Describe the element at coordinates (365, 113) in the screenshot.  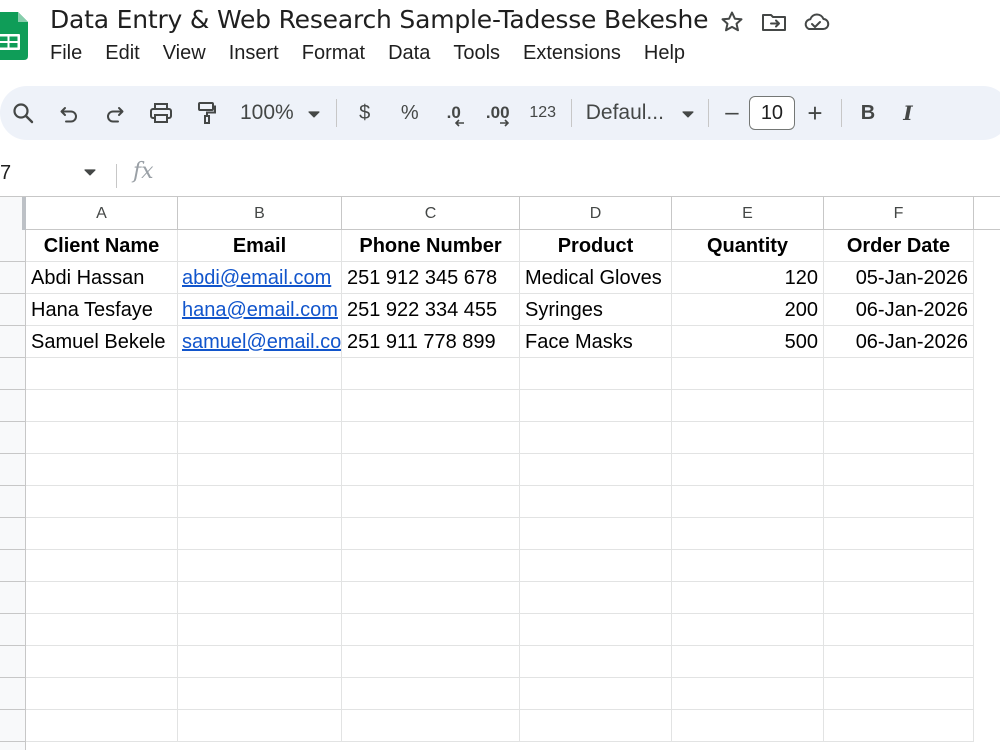
I see `format-currency-button: $` at that location.